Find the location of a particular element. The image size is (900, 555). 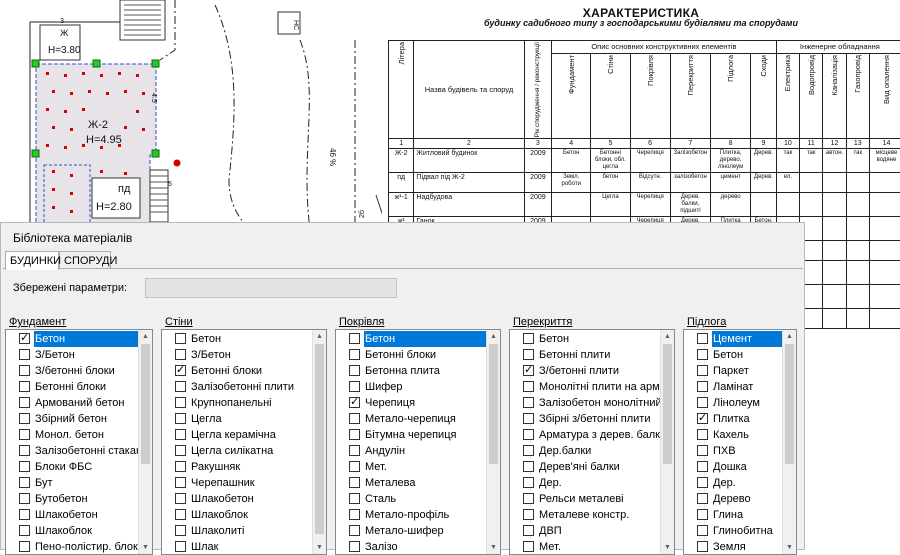

list-item: Бетонні плити is located at coordinates (590, 355).